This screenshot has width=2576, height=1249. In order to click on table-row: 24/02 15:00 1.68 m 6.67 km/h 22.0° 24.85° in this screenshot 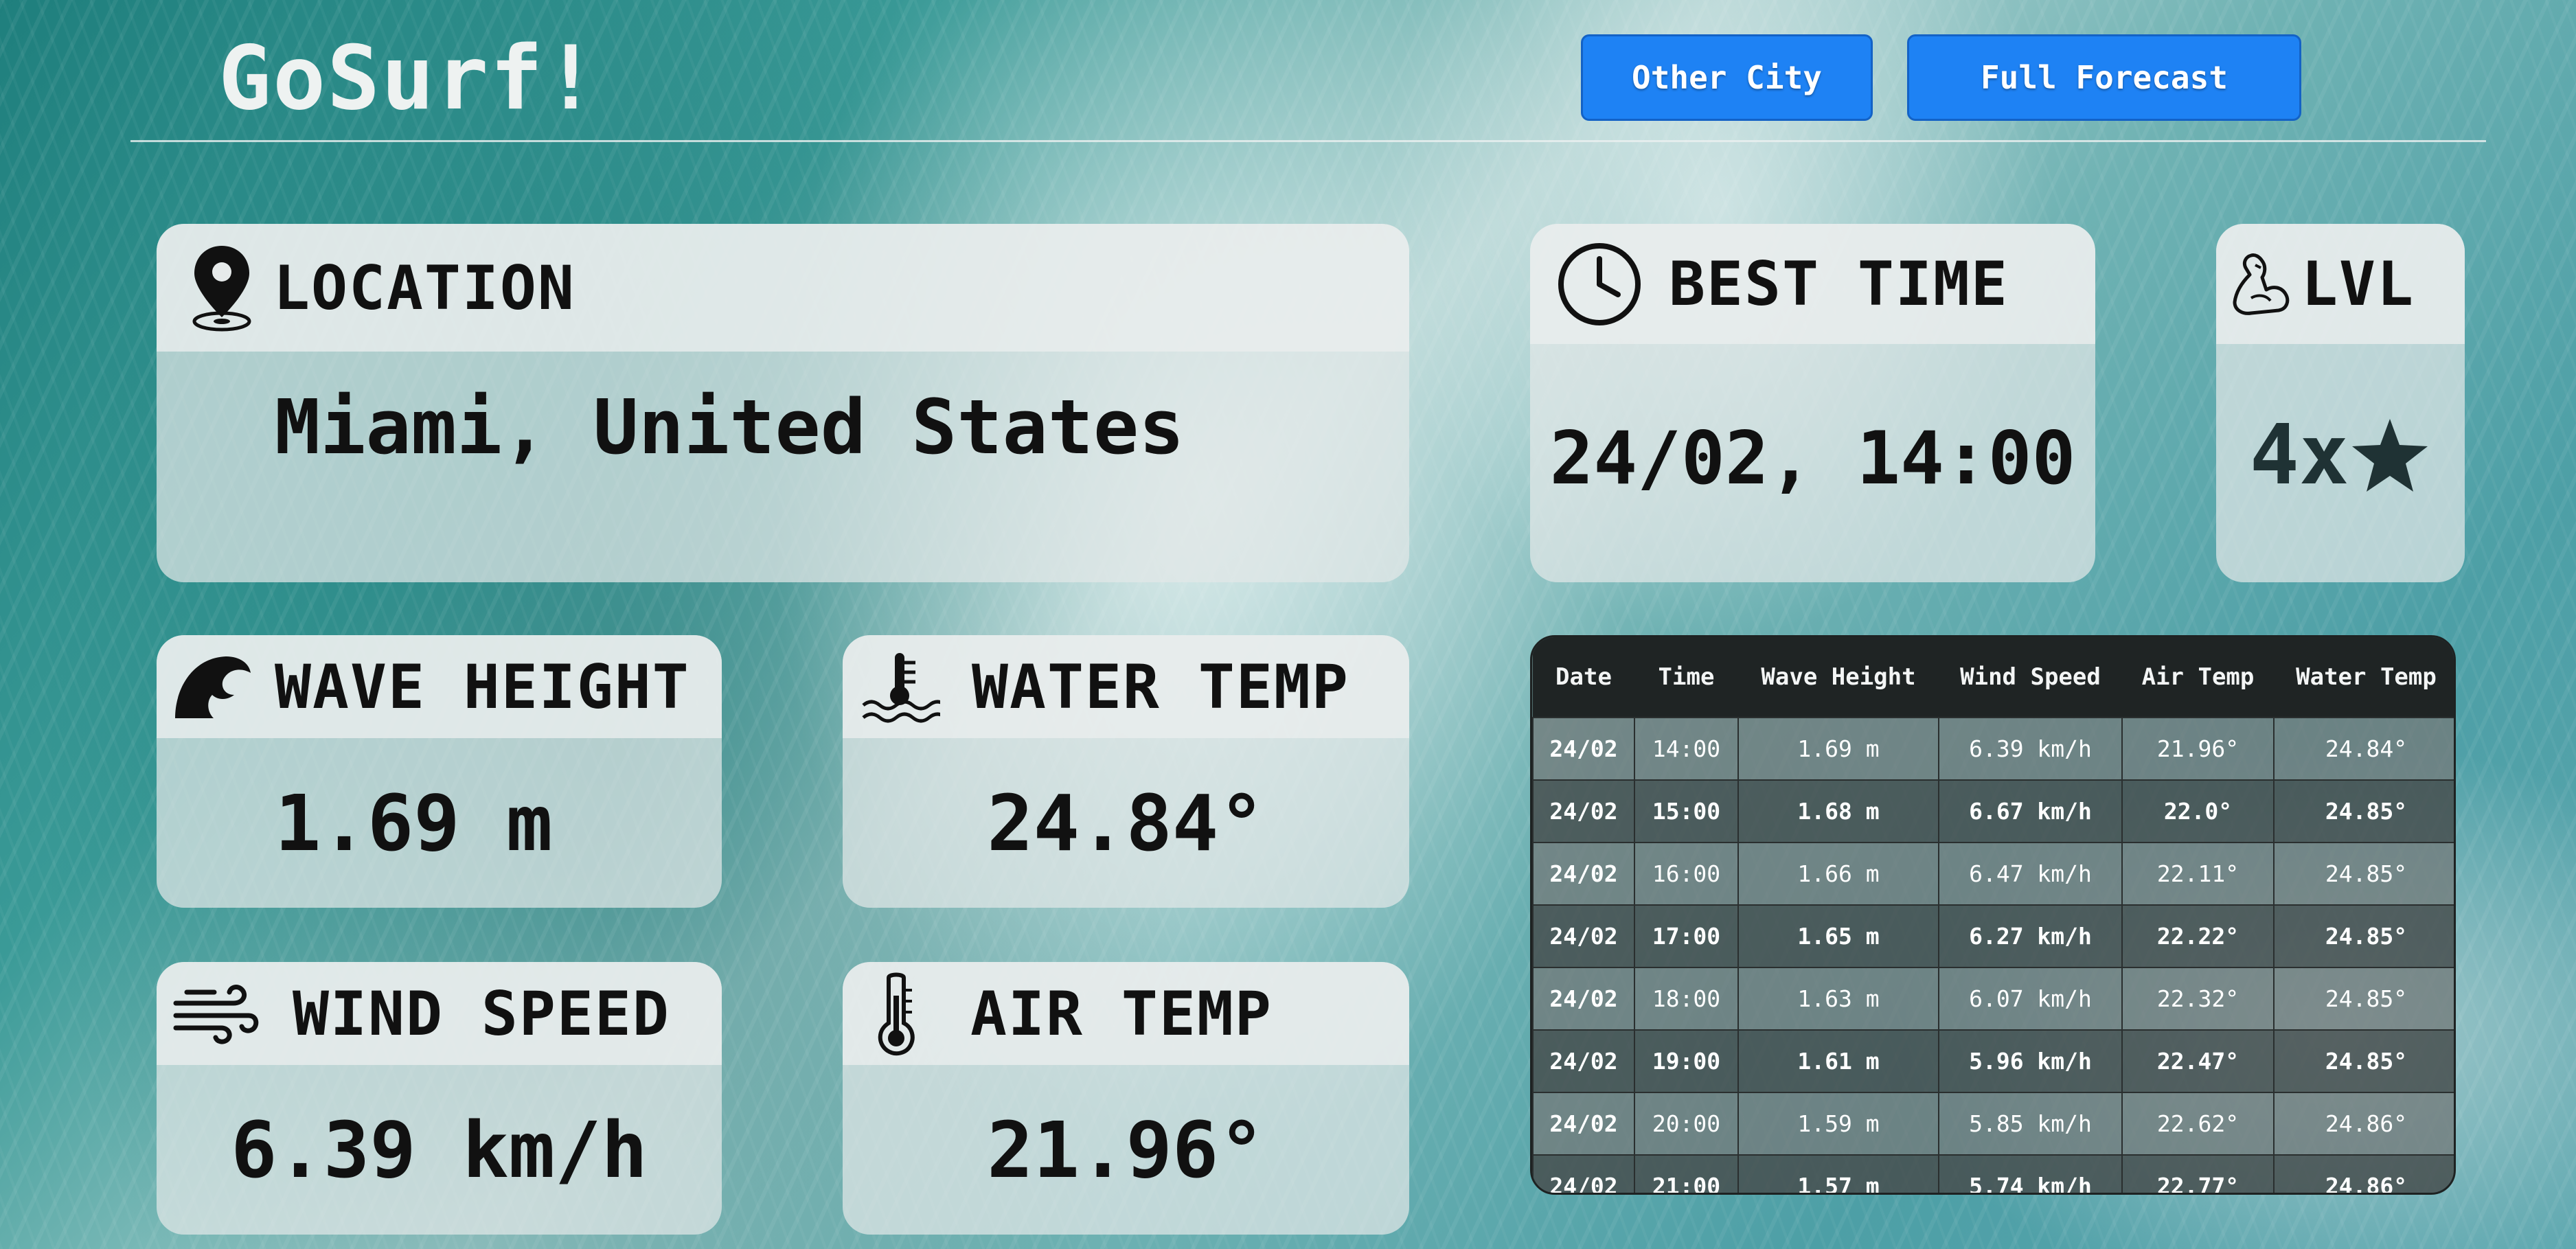, I will do `click(1993, 811)`.